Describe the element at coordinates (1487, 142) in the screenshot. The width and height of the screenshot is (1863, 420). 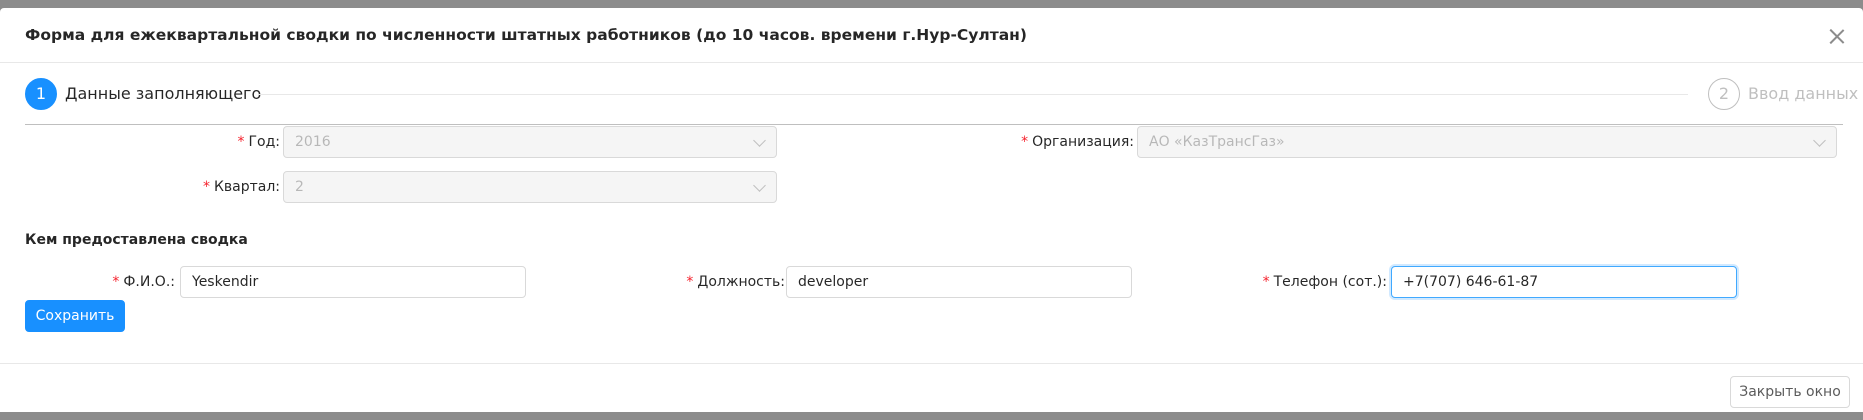
I see `organization-select: АО «КазТрансГаз»` at that location.